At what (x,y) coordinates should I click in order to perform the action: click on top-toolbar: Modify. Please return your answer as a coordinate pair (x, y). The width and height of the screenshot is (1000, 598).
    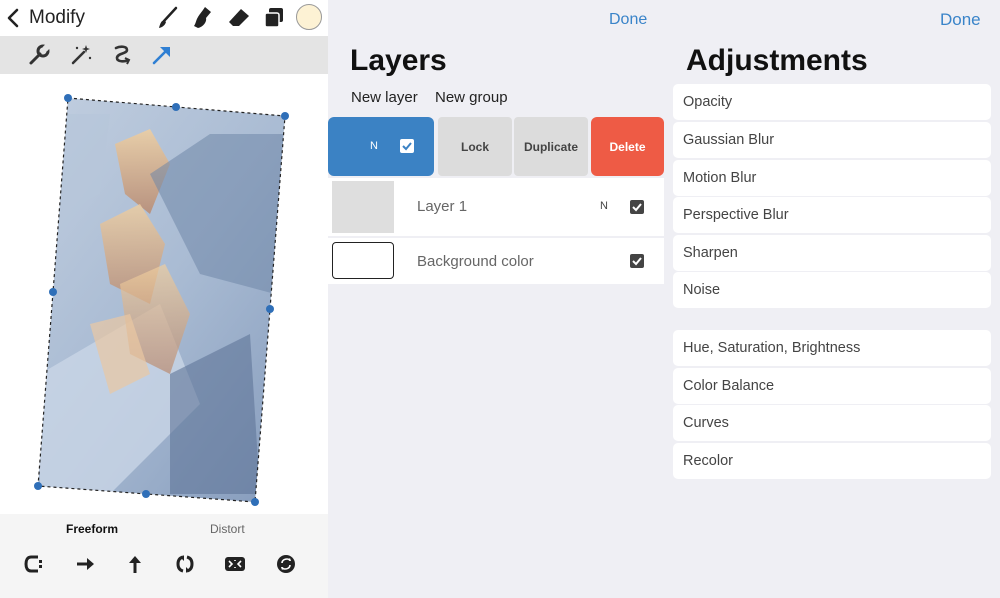
    Looking at the image, I should click on (164, 18).